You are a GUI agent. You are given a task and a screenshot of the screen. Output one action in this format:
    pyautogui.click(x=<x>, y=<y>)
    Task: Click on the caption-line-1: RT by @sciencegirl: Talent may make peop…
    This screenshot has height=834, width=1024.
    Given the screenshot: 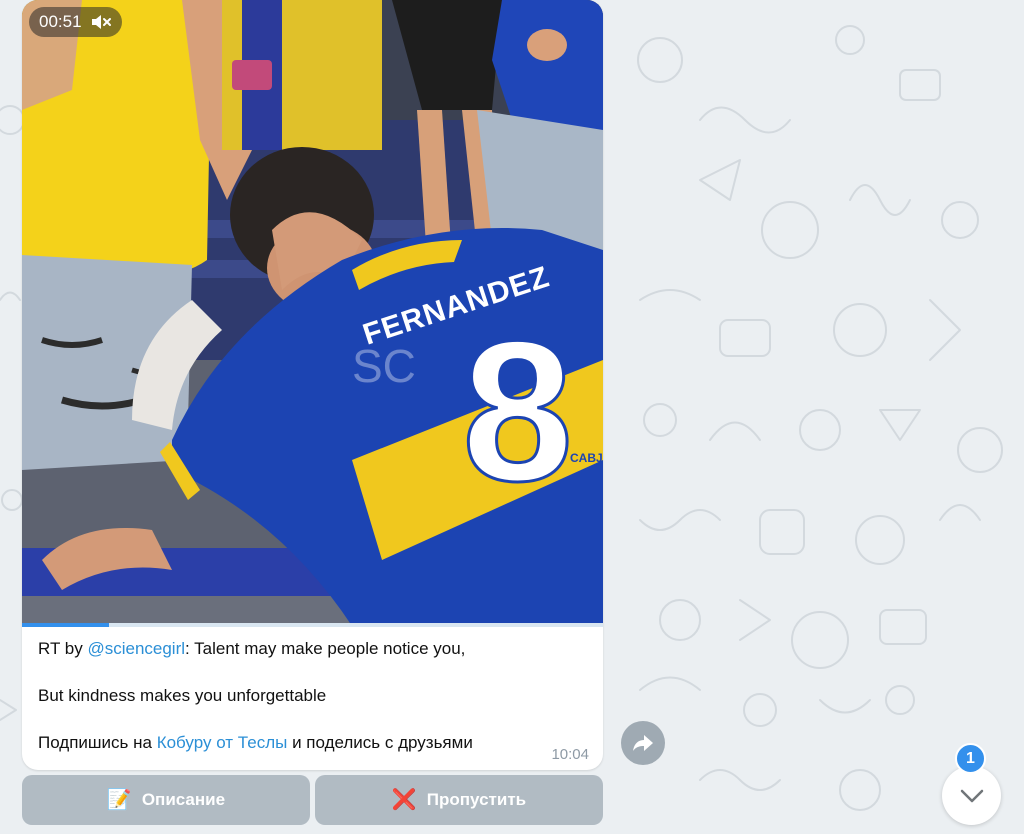 What is the action you would take?
    pyautogui.click(x=315, y=649)
    